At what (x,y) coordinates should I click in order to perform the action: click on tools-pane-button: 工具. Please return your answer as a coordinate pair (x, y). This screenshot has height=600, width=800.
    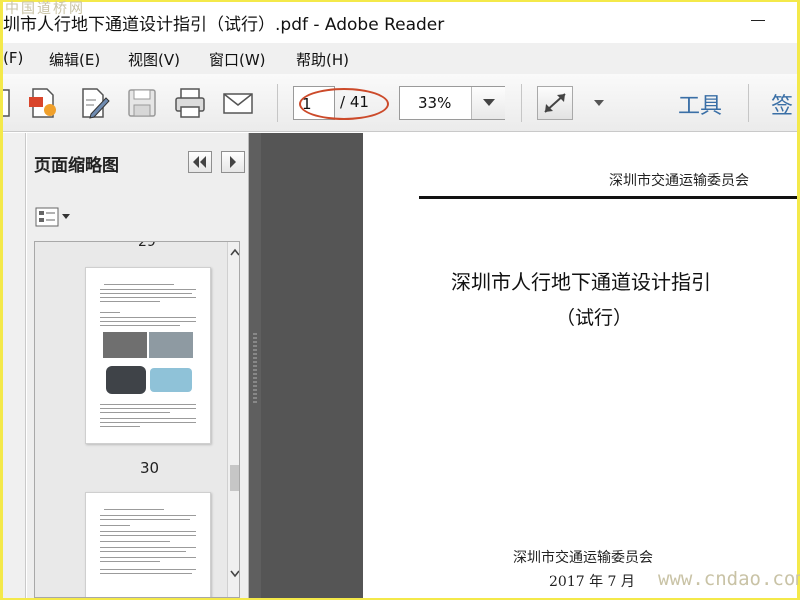
    Looking at the image, I should click on (700, 104).